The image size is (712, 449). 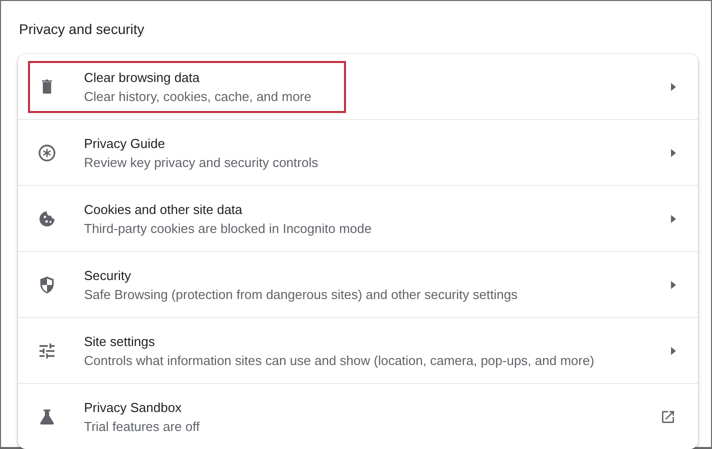 I want to click on section-heading: Privacy and security, so click(x=82, y=29).